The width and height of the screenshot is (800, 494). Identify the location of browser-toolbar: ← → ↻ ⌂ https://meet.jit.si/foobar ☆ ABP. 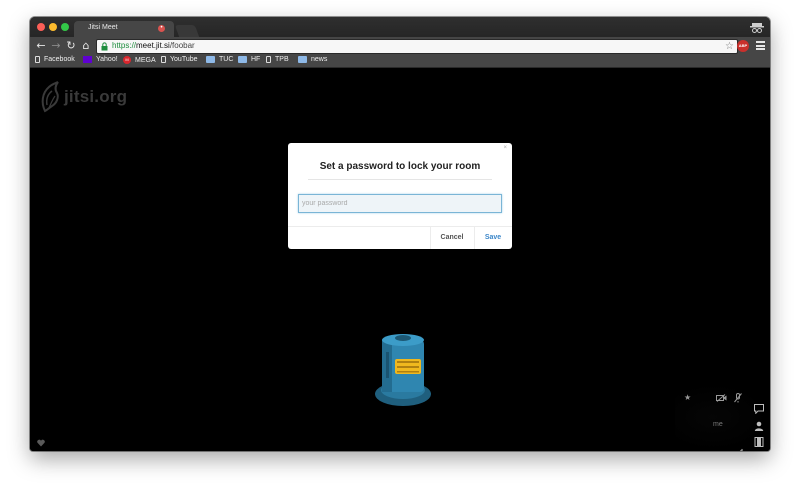
(400, 46).